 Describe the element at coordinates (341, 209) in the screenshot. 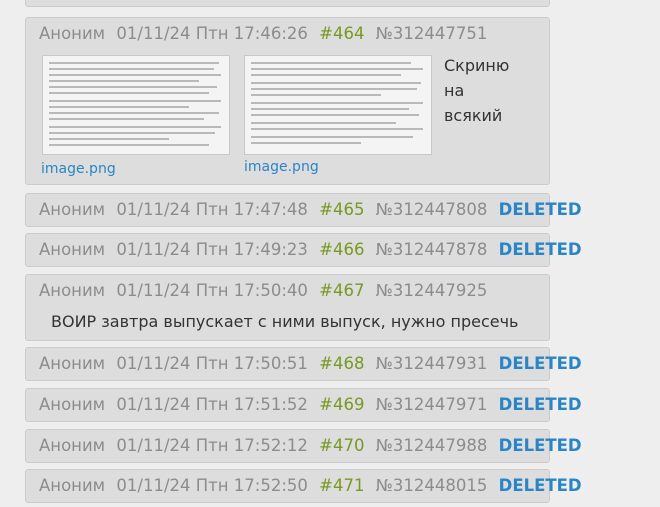

I see `post-reply-number: #465` at that location.